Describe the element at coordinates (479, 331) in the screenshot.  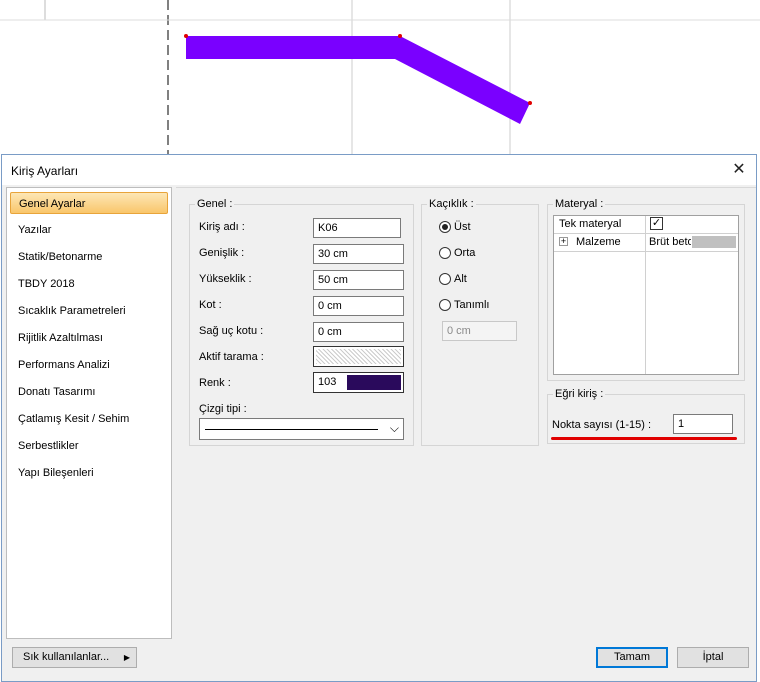
I see `tanimli-value-input: 0 cm` at that location.